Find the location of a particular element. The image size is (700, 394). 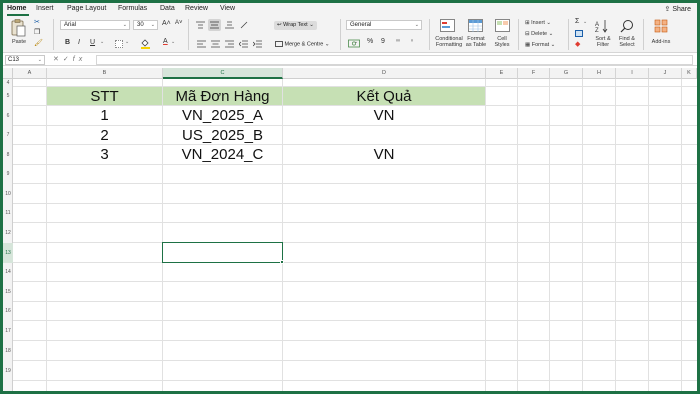

grow-font-button: A˄ is located at coordinates (166, 23).